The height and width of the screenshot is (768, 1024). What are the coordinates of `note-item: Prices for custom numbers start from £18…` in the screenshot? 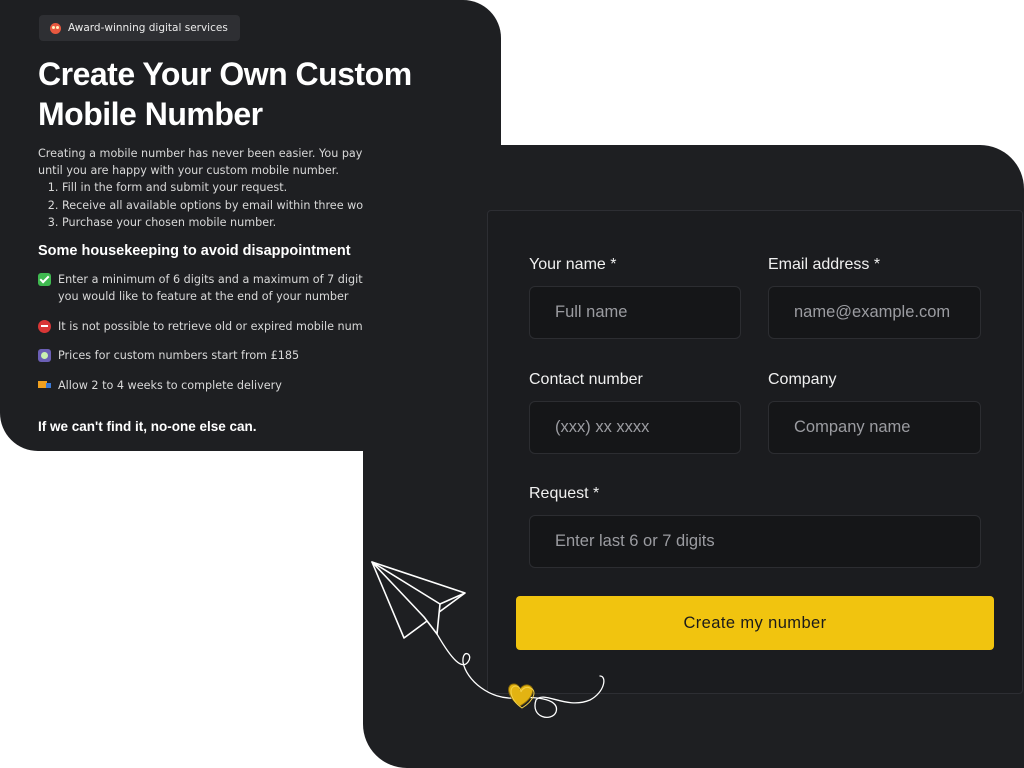 It's located at (201, 356).